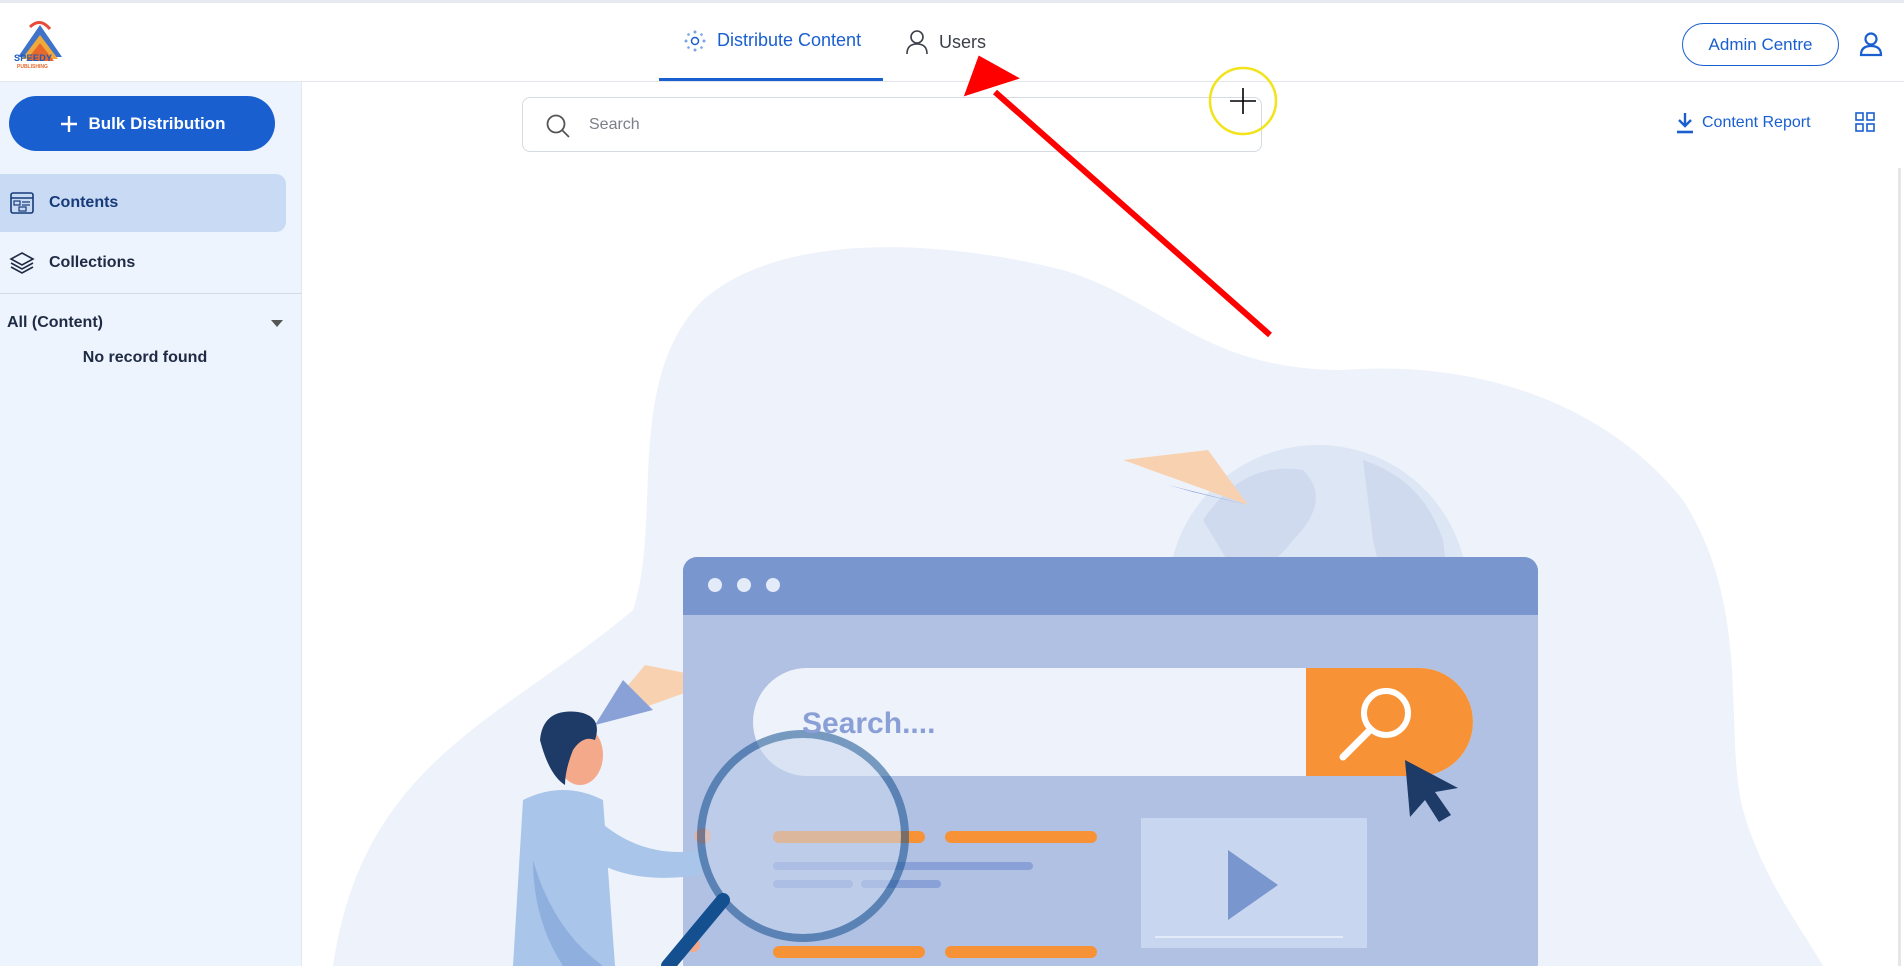 The width and height of the screenshot is (1904, 966). I want to click on empty-state-text: No record found, so click(145, 357).